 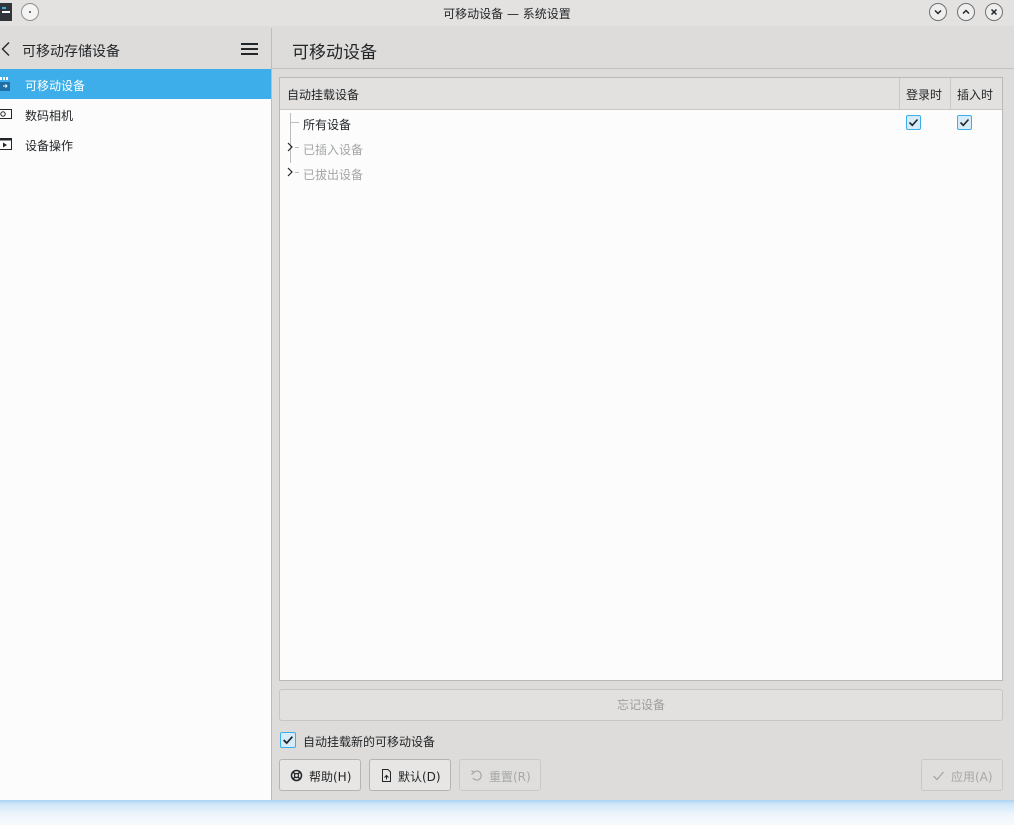 What do you see at coordinates (641, 122) in the screenshot?
I see `tree-row-all-devices: 所有设备` at bounding box center [641, 122].